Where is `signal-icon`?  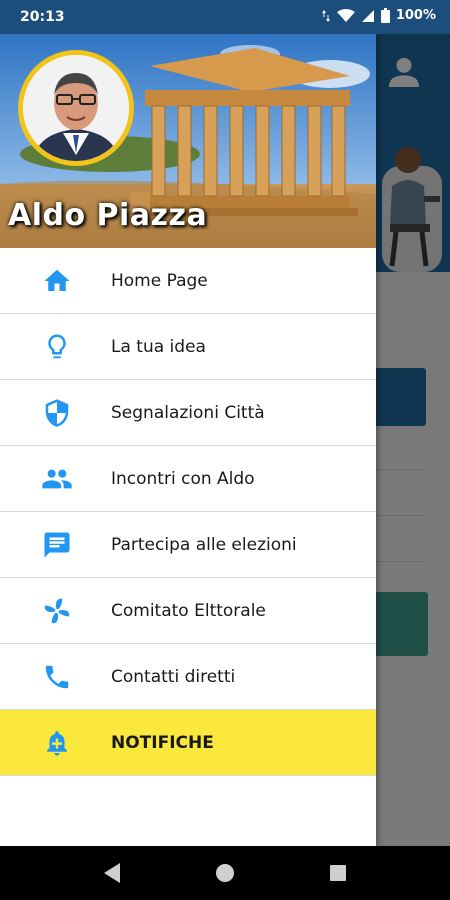 signal-icon is located at coordinates (367, 15).